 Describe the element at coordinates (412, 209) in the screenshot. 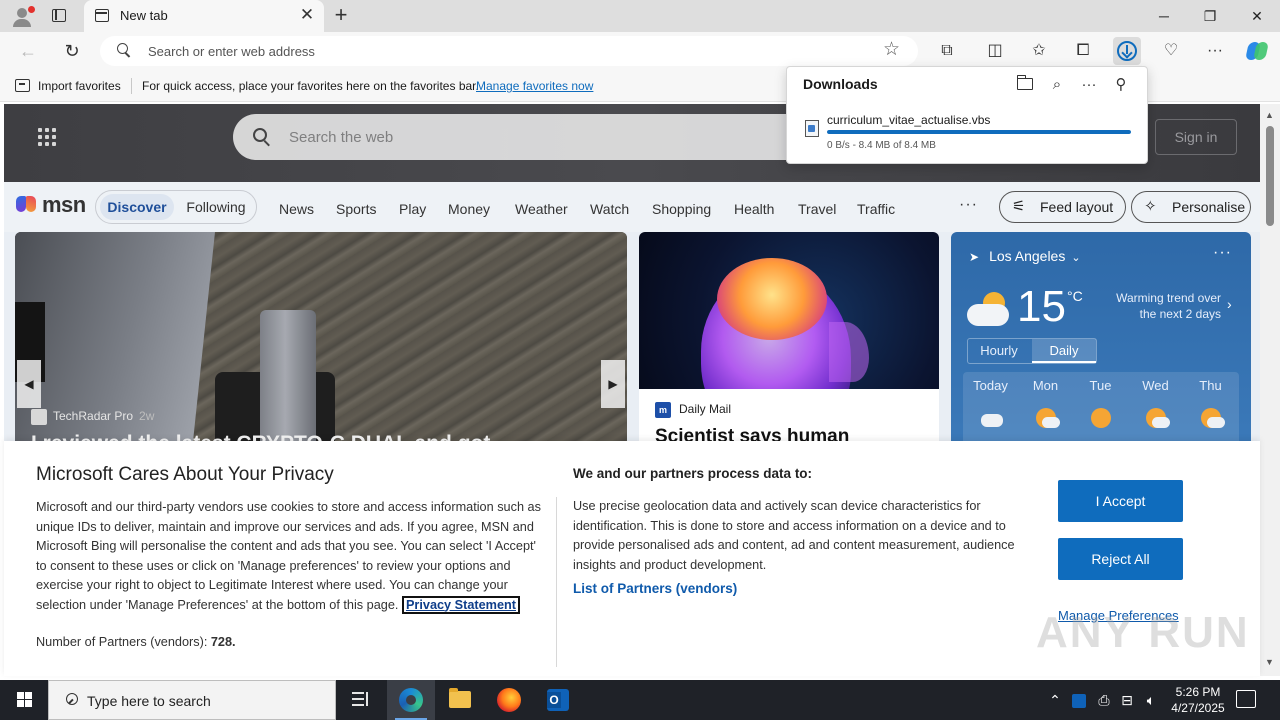

I see `nav-play: Play` at that location.